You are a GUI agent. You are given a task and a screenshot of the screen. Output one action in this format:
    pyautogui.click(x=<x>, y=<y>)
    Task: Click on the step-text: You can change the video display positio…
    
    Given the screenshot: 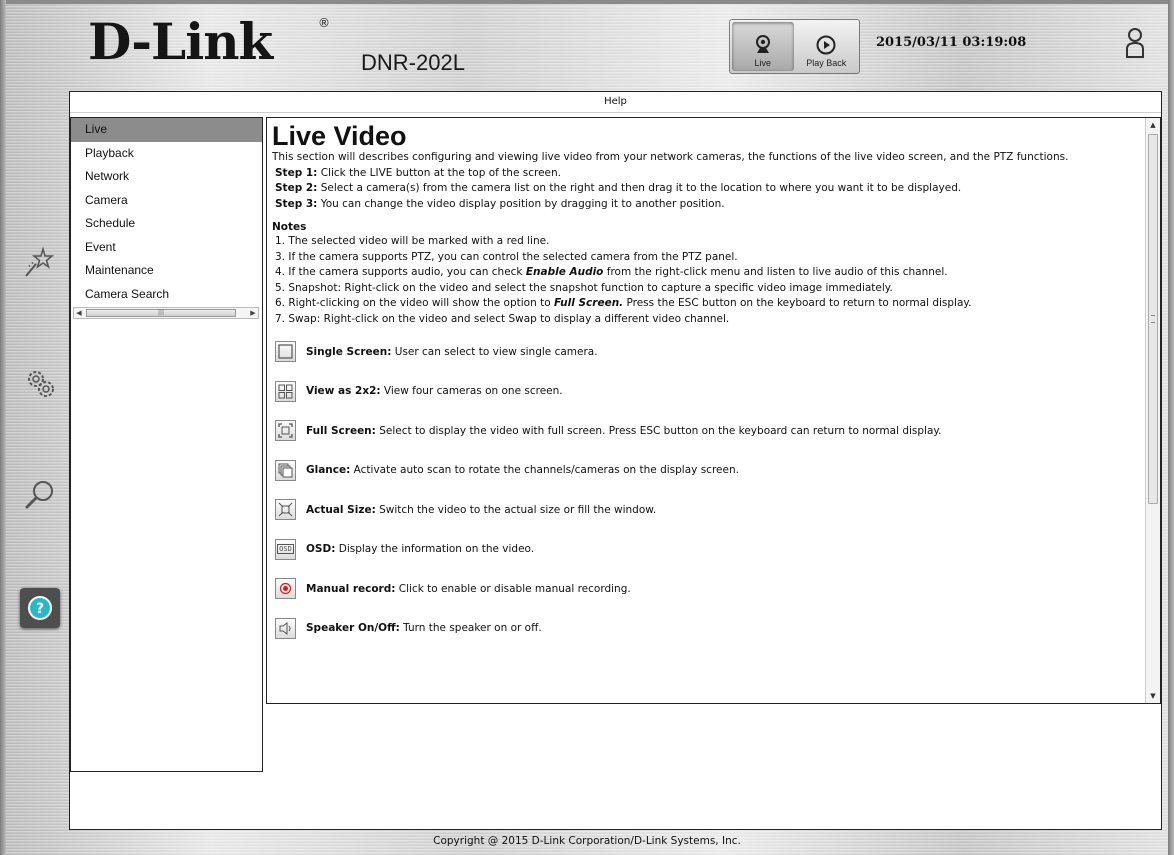 What is the action you would take?
    pyautogui.click(x=521, y=203)
    